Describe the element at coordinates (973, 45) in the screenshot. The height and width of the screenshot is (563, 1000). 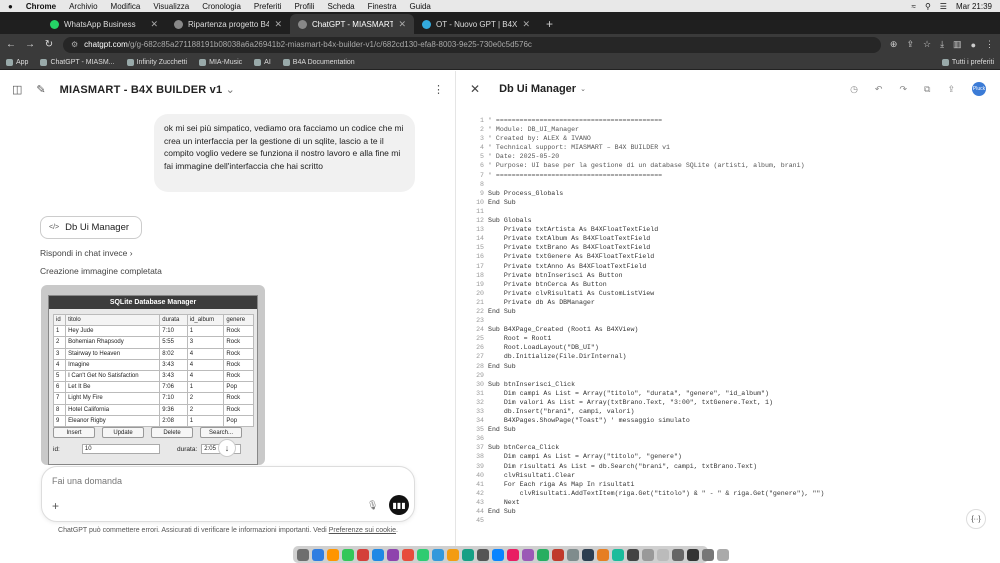
I see `profile-avatar: ●` at that location.